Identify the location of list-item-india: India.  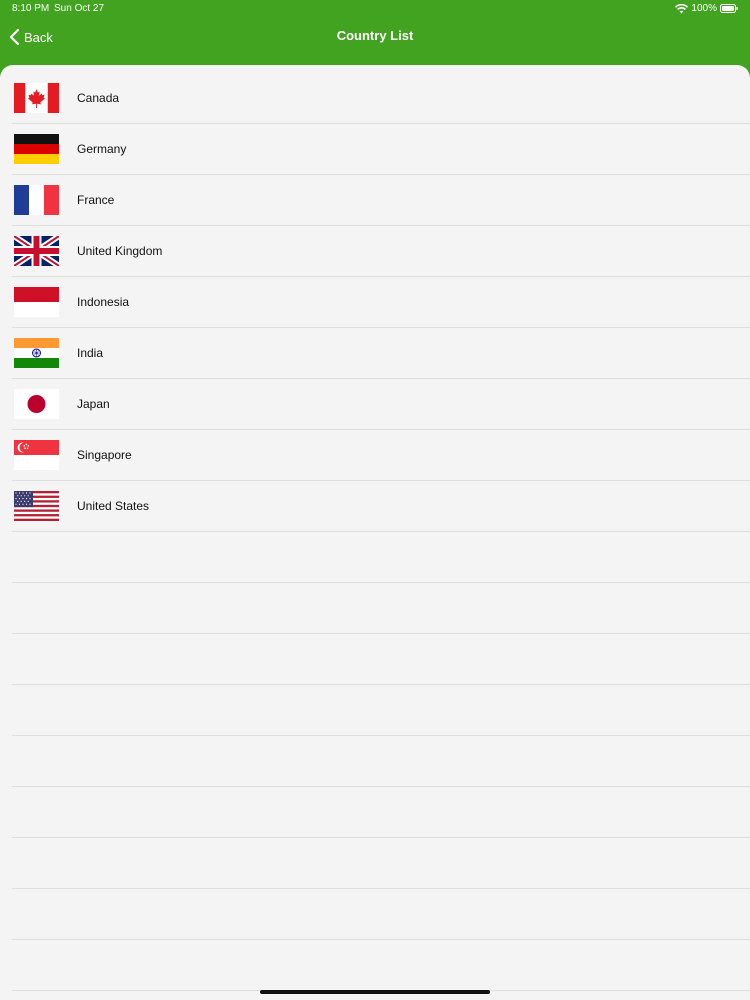
(375, 345).